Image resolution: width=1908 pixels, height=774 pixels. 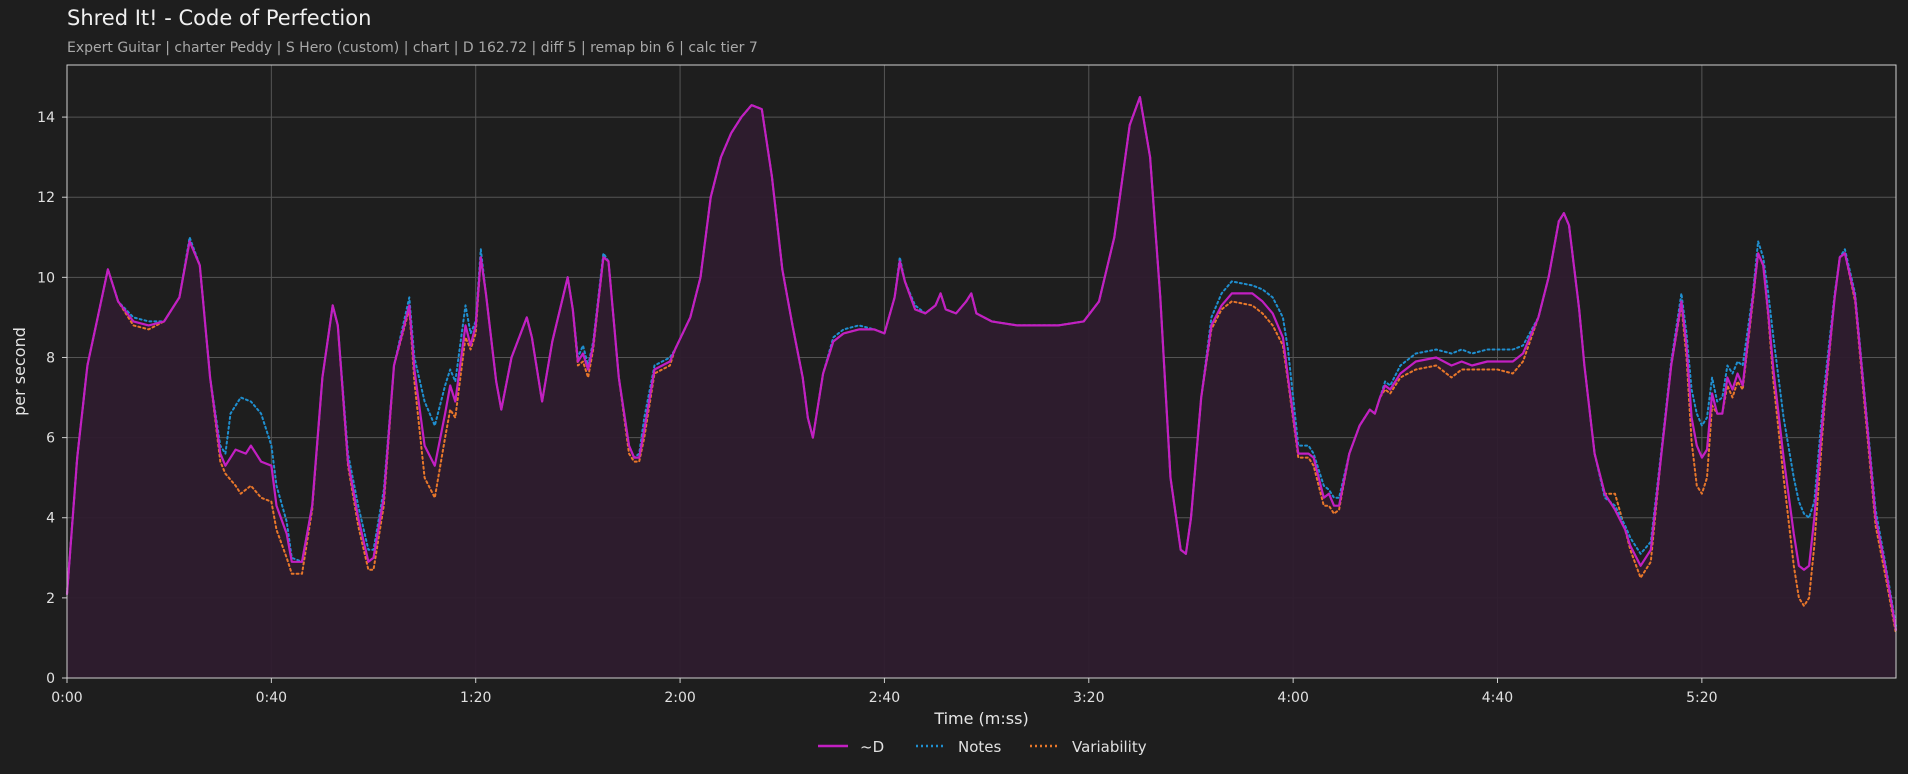 I want to click on x-tick-label: 3:20, so click(x=1088, y=698).